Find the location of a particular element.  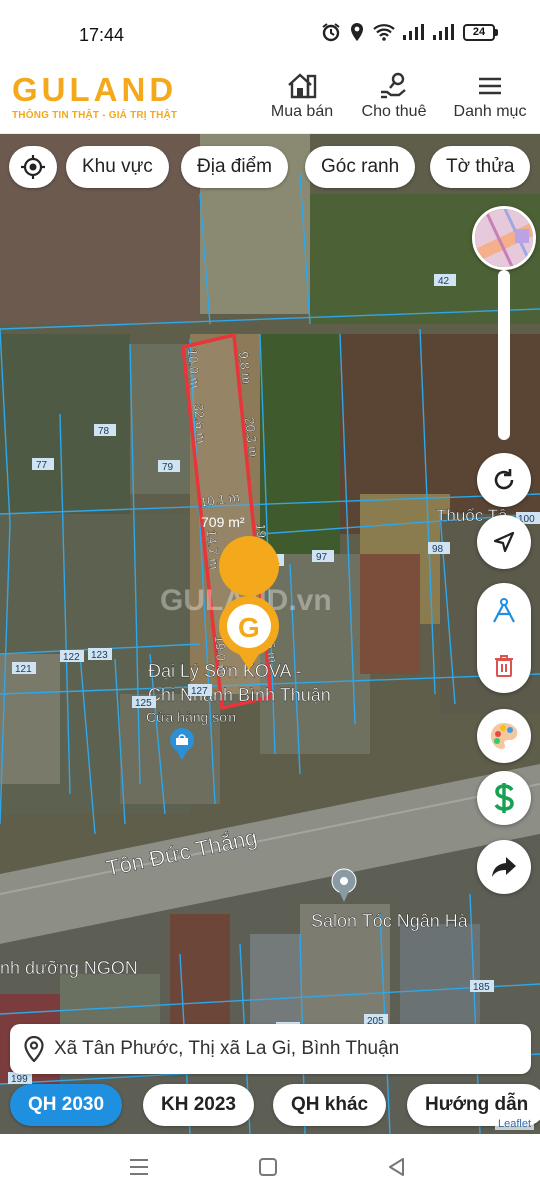

chip-to-thua: Tờ thửa is located at coordinates (480, 167).